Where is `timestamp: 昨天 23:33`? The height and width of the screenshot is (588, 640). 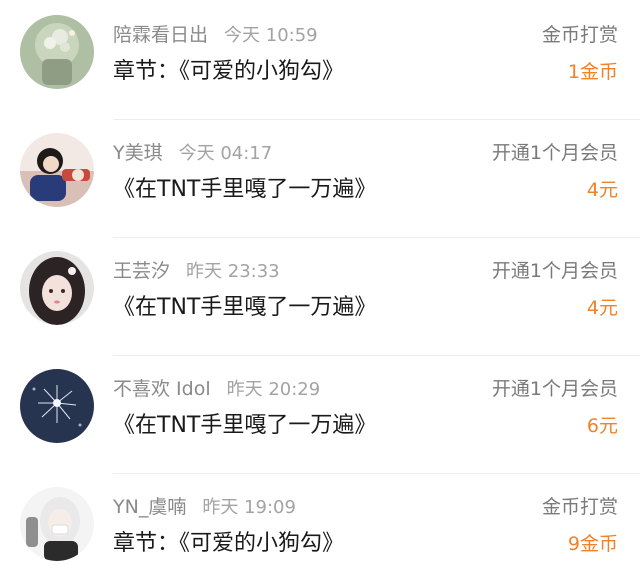 timestamp: 昨天 23:33 is located at coordinates (233, 271).